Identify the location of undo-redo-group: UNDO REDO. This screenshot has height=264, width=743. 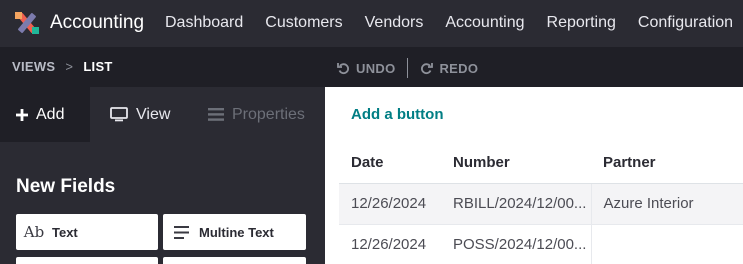
(407, 68).